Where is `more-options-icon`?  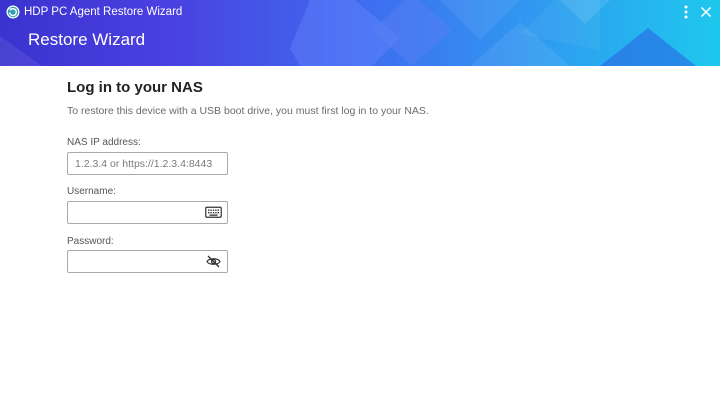
more-options-icon is located at coordinates (686, 12).